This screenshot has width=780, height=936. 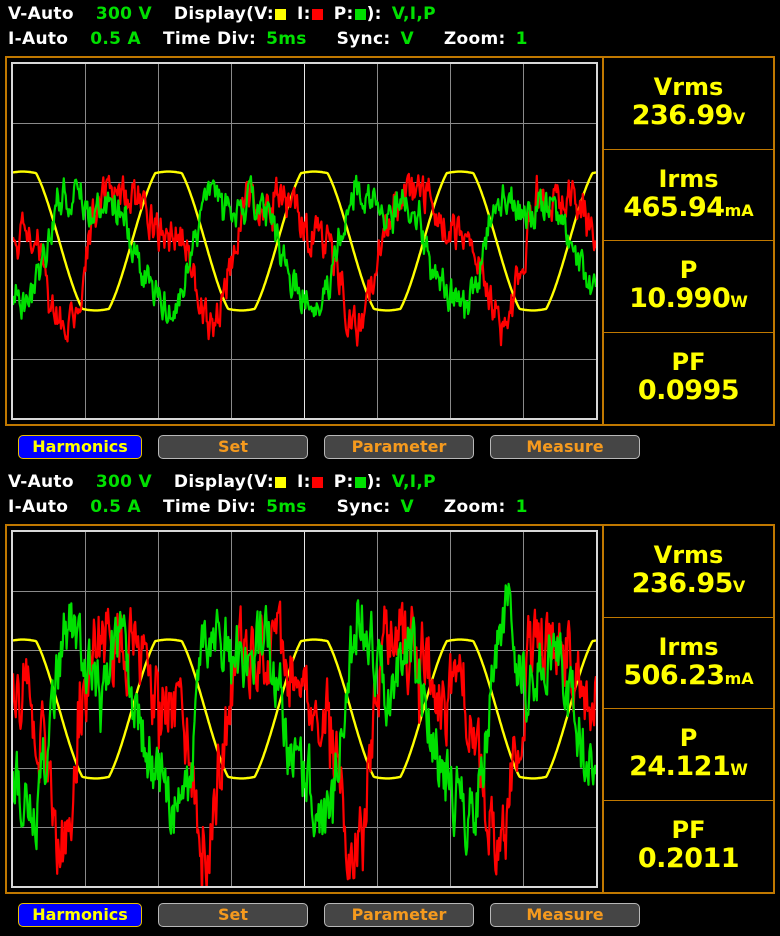 I want to click on readout-pf-1: PF 0.0995, so click(x=688, y=378).